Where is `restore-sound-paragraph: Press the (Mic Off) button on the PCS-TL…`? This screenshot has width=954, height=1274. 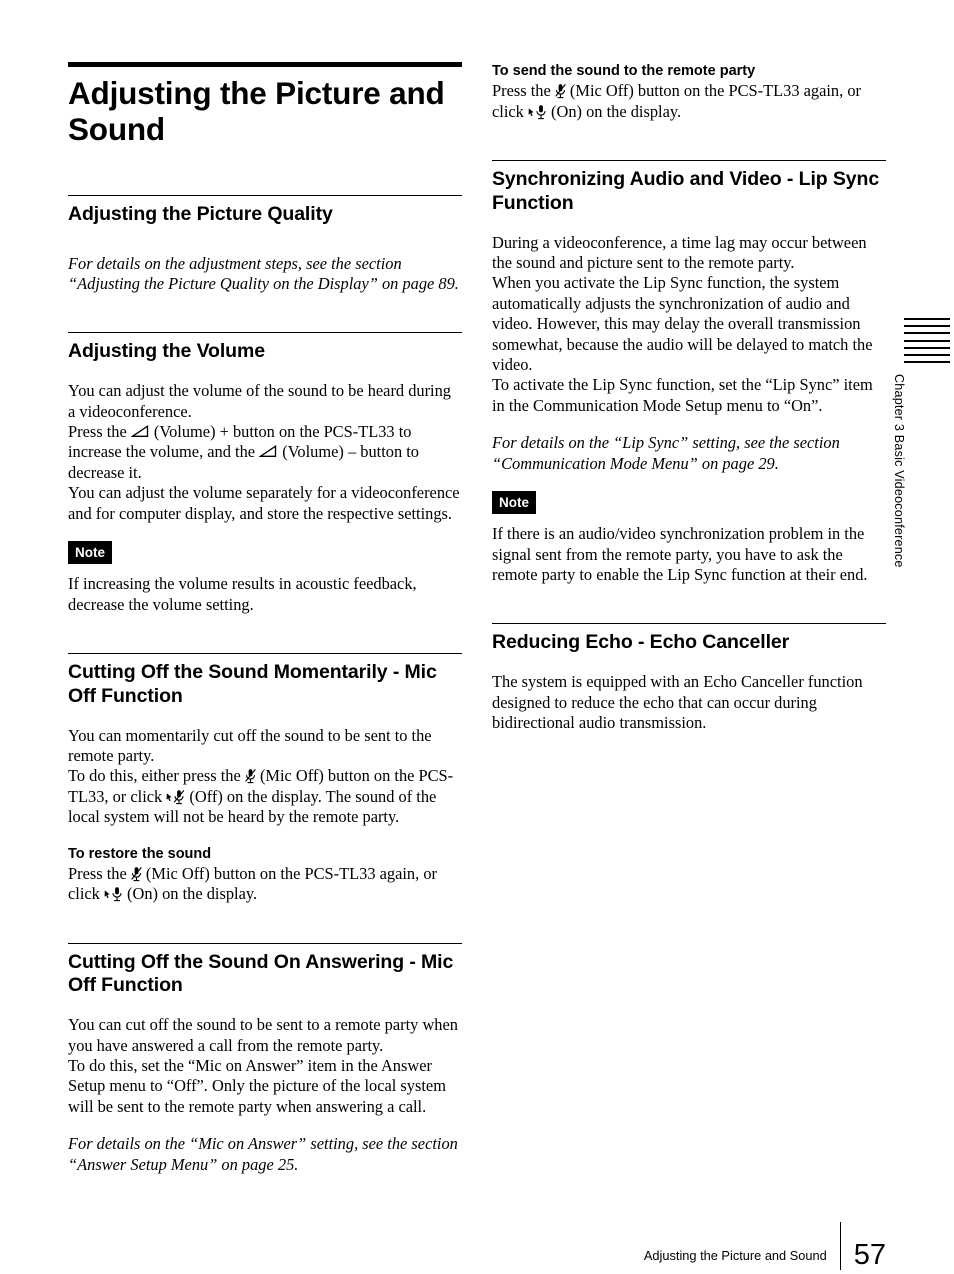
restore-sound-paragraph: Press the (Mic Off) button on the PCS-TL… is located at coordinates (265, 884).